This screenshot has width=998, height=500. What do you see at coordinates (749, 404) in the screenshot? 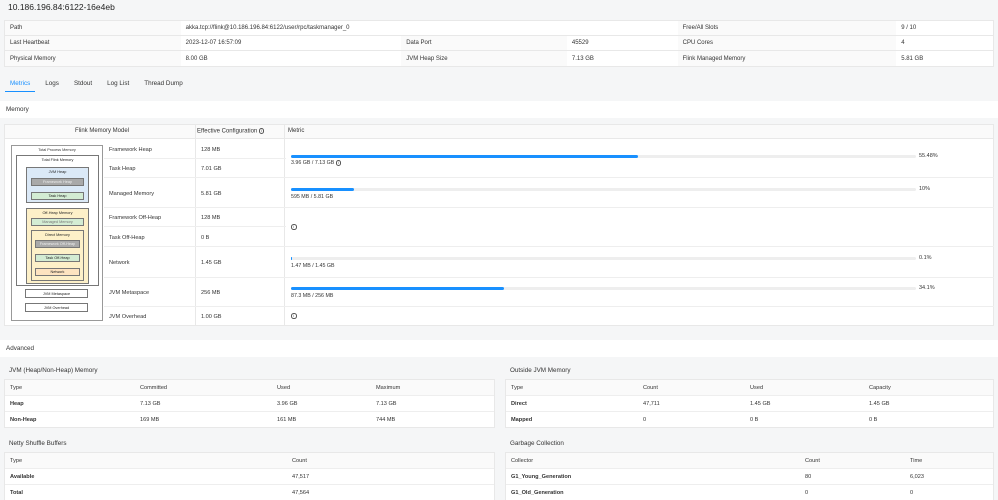
I see `table-row: Direct 47,711 1.45 GB 1.45 GB` at bounding box center [749, 404].